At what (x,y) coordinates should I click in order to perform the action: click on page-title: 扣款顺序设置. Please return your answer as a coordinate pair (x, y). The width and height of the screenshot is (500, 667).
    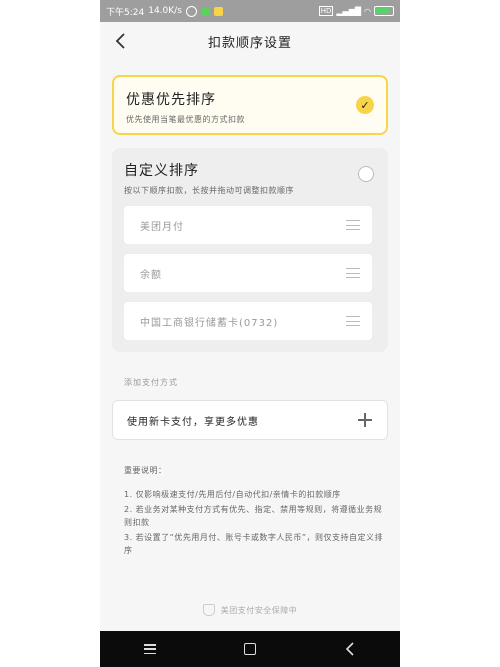
    Looking at the image, I should click on (249, 43).